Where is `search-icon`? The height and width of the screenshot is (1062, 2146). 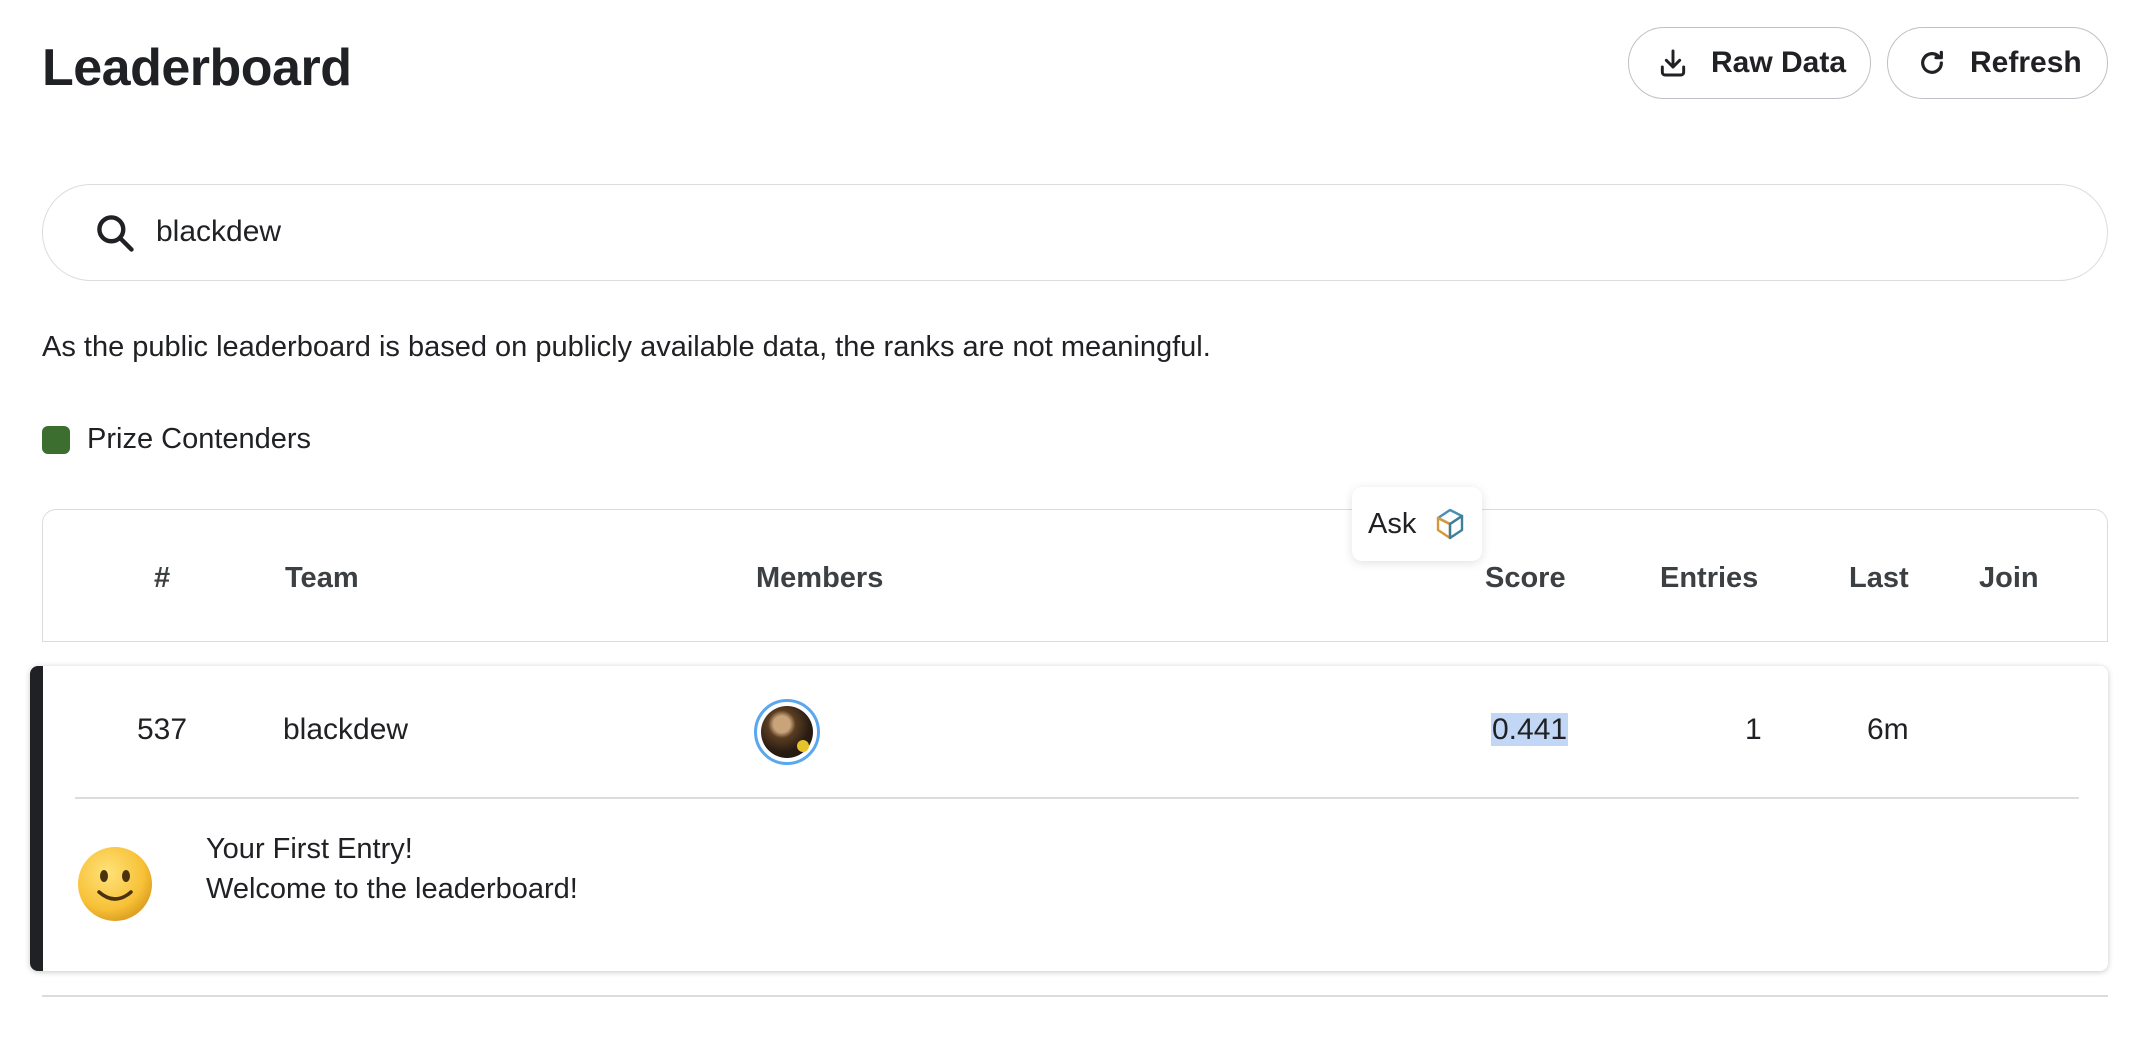
search-icon is located at coordinates (115, 233).